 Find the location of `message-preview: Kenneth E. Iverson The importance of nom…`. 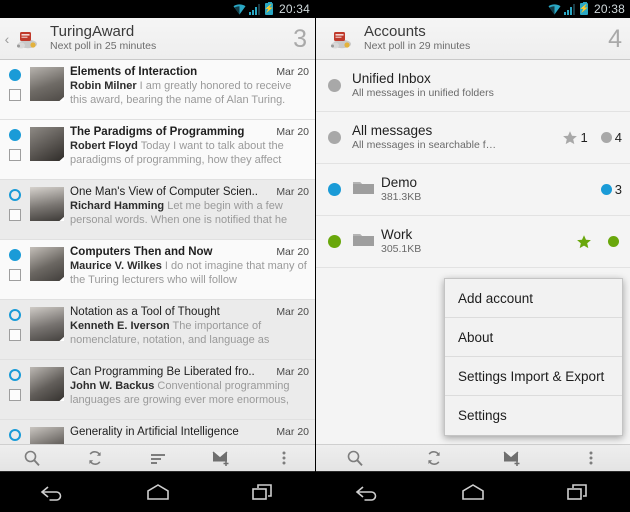

message-preview: Kenneth E. Iverson The importance of nom… is located at coordinates (189, 333).